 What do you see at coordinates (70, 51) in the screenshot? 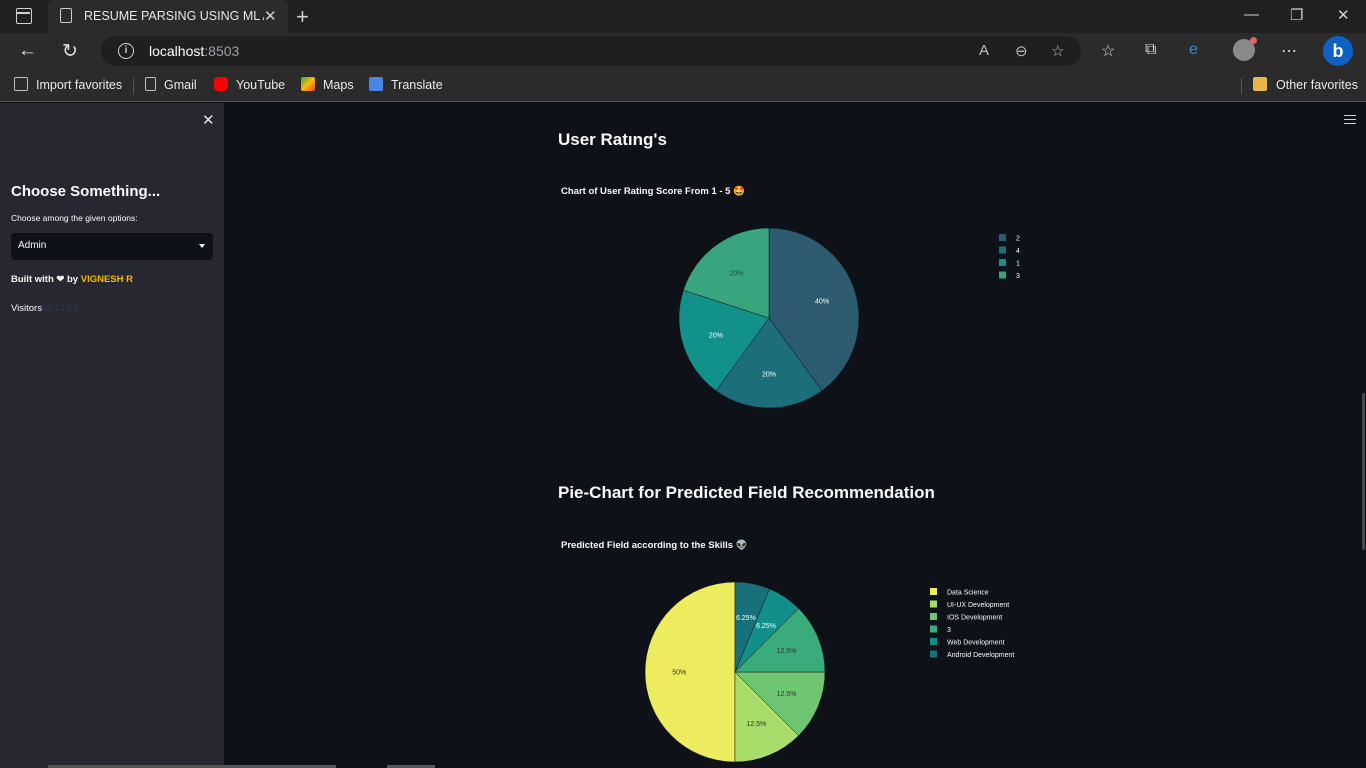
I see `refresh-icon: ↻` at bounding box center [70, 51].